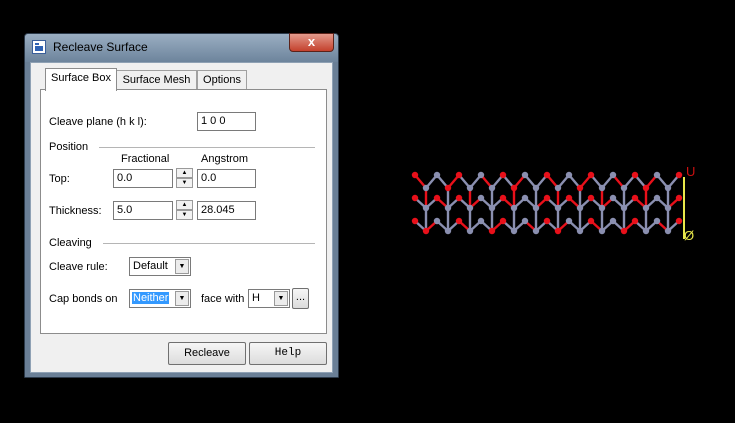 The width and height of the screenshot is (735, 423). I want to click on top-spinner: ▲ ▼, so click(184, 178).